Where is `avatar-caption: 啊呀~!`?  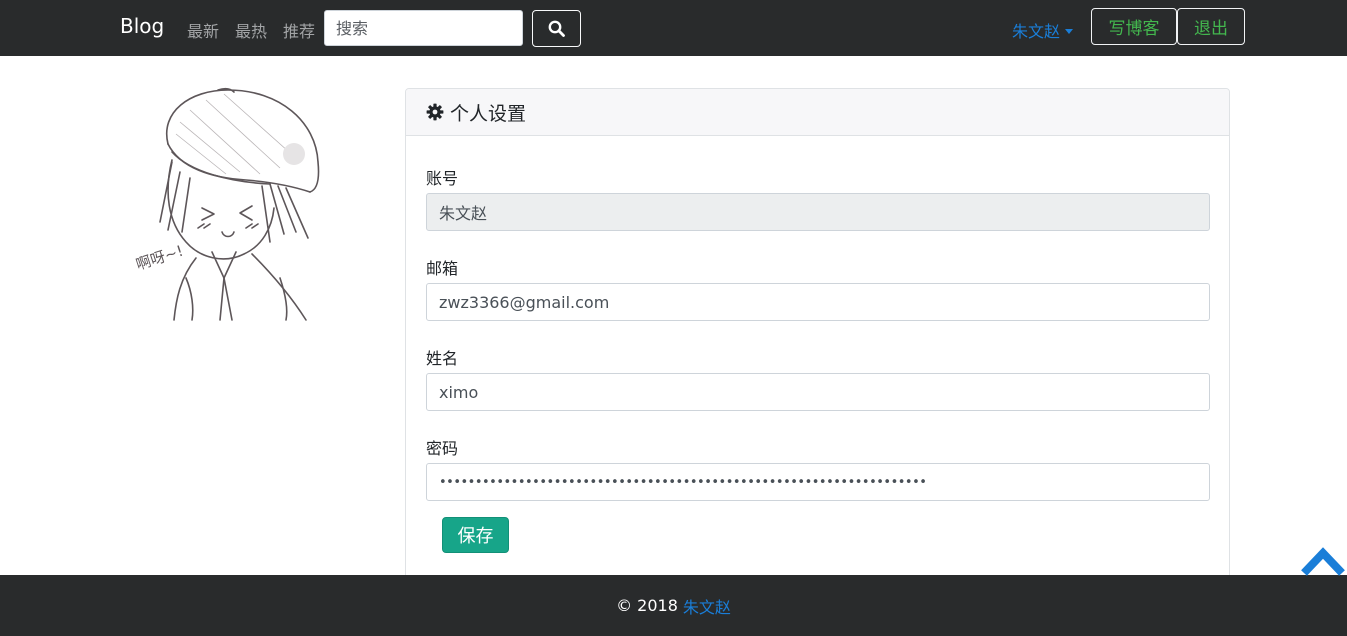
avatar-caption: 啊呀~! is located at coordinates (160, 258).